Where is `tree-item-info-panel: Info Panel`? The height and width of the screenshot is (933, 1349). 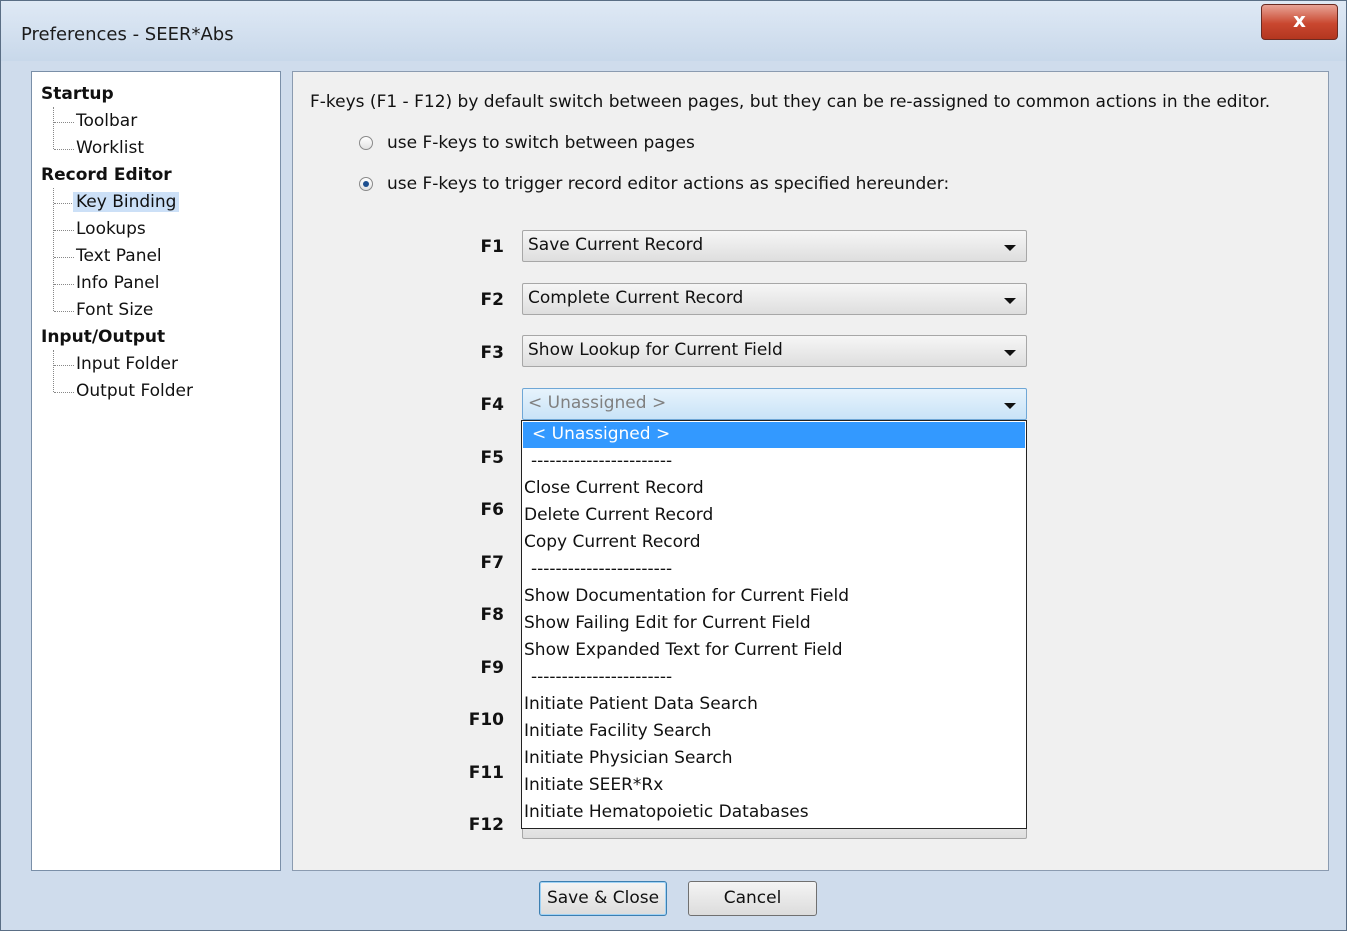
tree-item-info-panel: Info Panel is located at coordinates (117, 283).